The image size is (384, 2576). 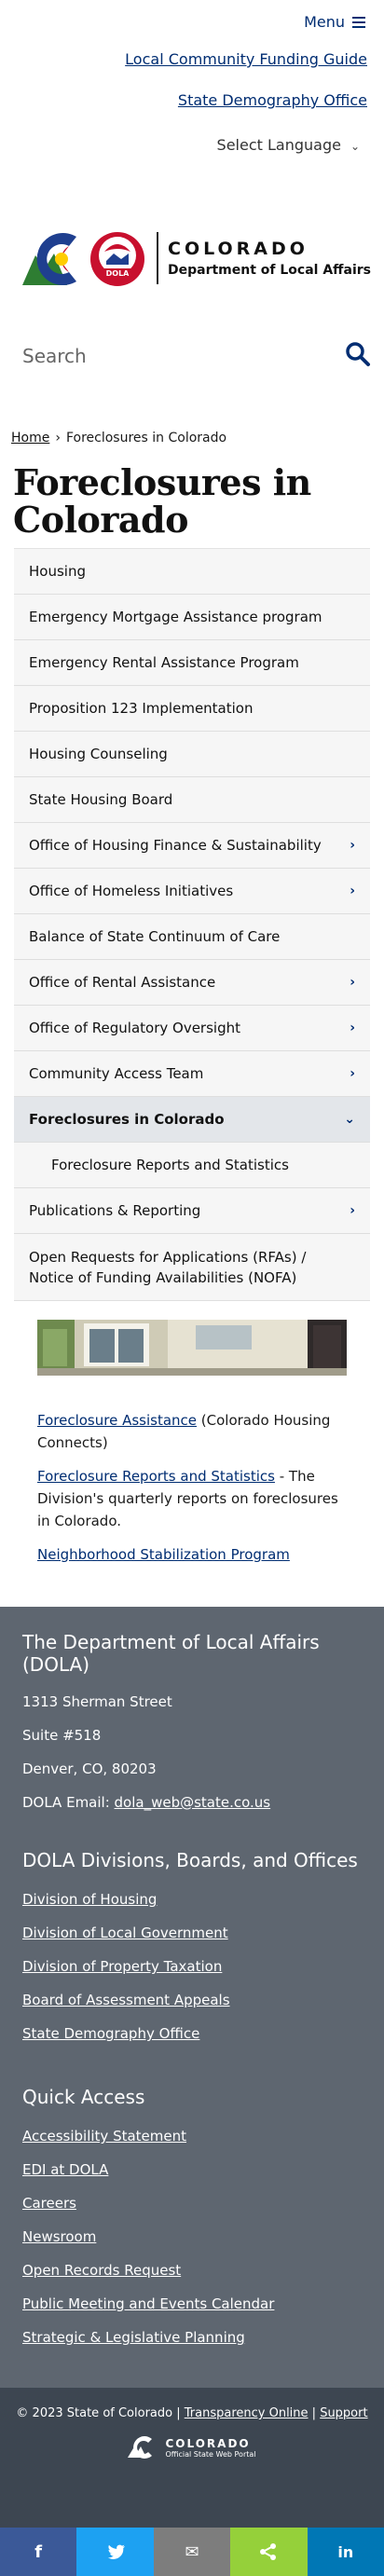 I want to click on copyright-text: © 2023 State of Colorado, so click(x=94, y=2413).